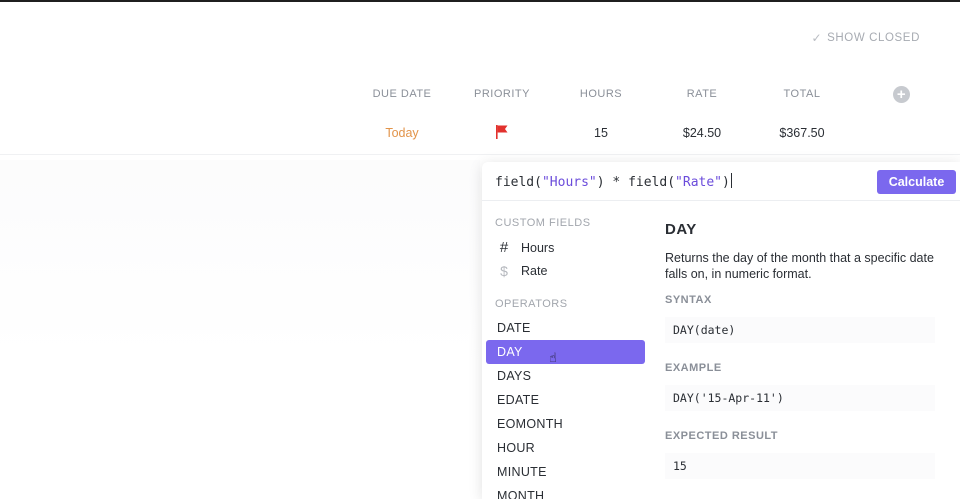 The width and height of the screenshot is (960, 499). I want to click on custom-fields-label: CUSTOM FIELDS, so click(543, 223).